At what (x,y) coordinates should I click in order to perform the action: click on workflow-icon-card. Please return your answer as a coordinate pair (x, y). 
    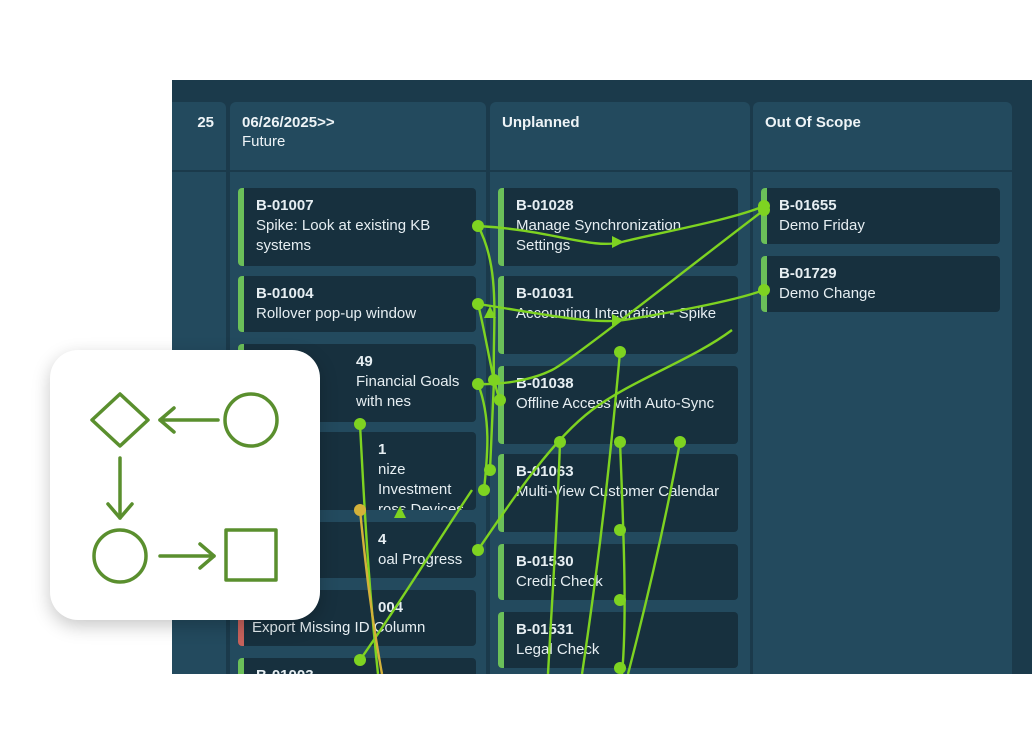
    Looking at the image, I should click on (185, 485).